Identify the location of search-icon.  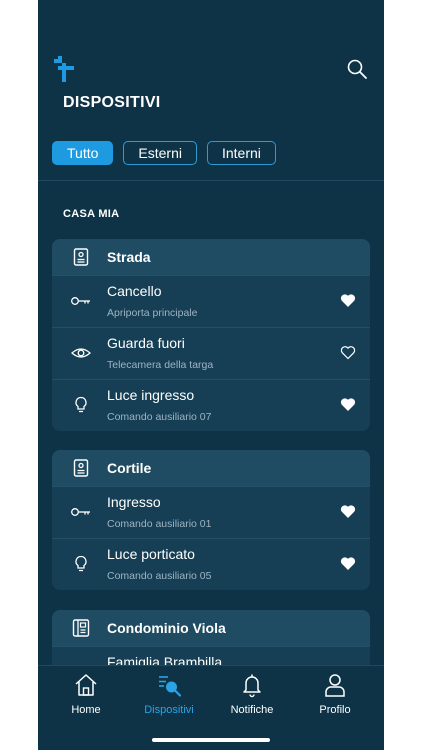
(357, 69).